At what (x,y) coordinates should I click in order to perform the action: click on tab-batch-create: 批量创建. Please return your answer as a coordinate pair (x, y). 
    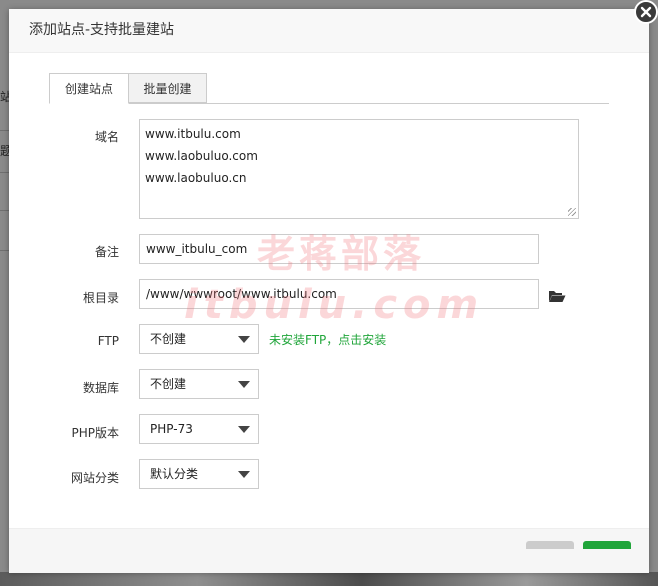
    Looking at the image, I should click on (168, 88).